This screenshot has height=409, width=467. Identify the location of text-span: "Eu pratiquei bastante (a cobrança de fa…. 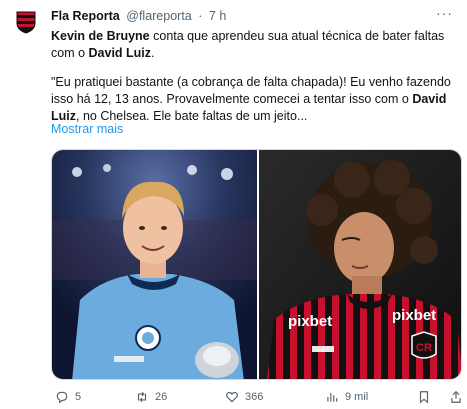
(251, 90).